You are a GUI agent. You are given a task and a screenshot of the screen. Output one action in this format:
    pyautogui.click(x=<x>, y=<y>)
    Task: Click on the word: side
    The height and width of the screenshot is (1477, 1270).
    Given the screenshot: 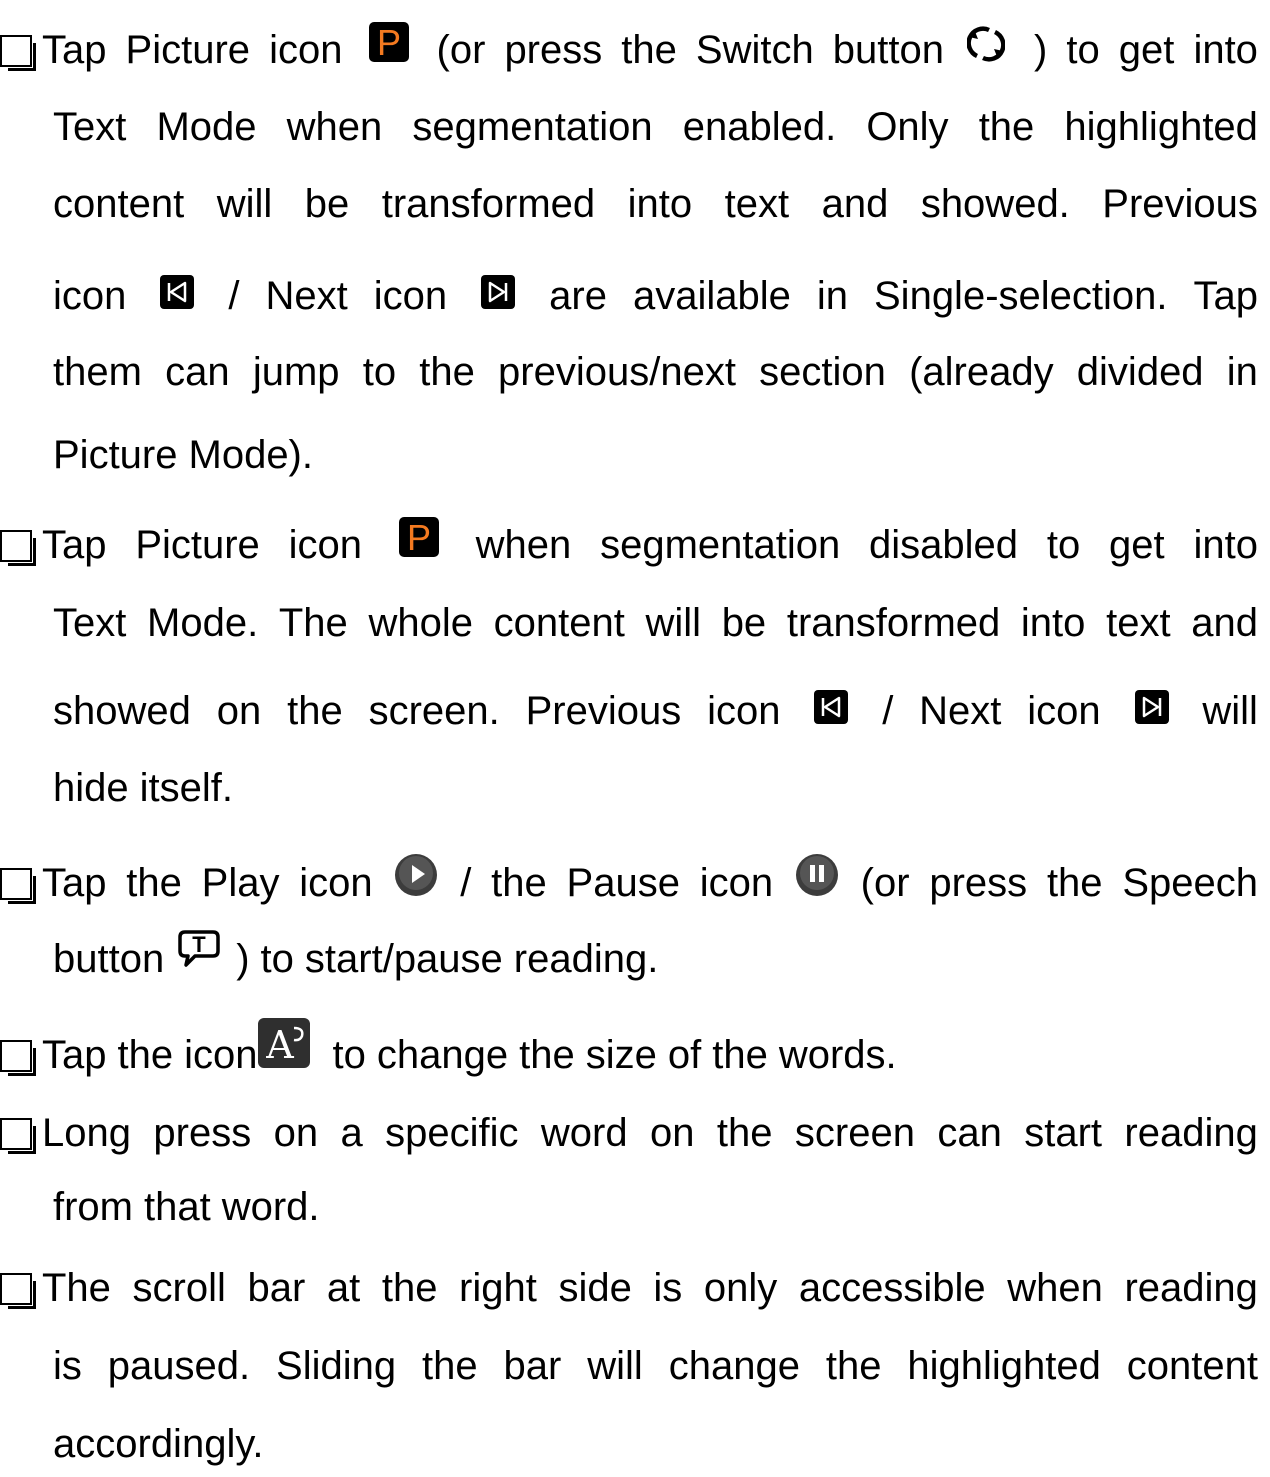 What is the action you would take?
    pyautogui.click(x=595, y=1288)
    